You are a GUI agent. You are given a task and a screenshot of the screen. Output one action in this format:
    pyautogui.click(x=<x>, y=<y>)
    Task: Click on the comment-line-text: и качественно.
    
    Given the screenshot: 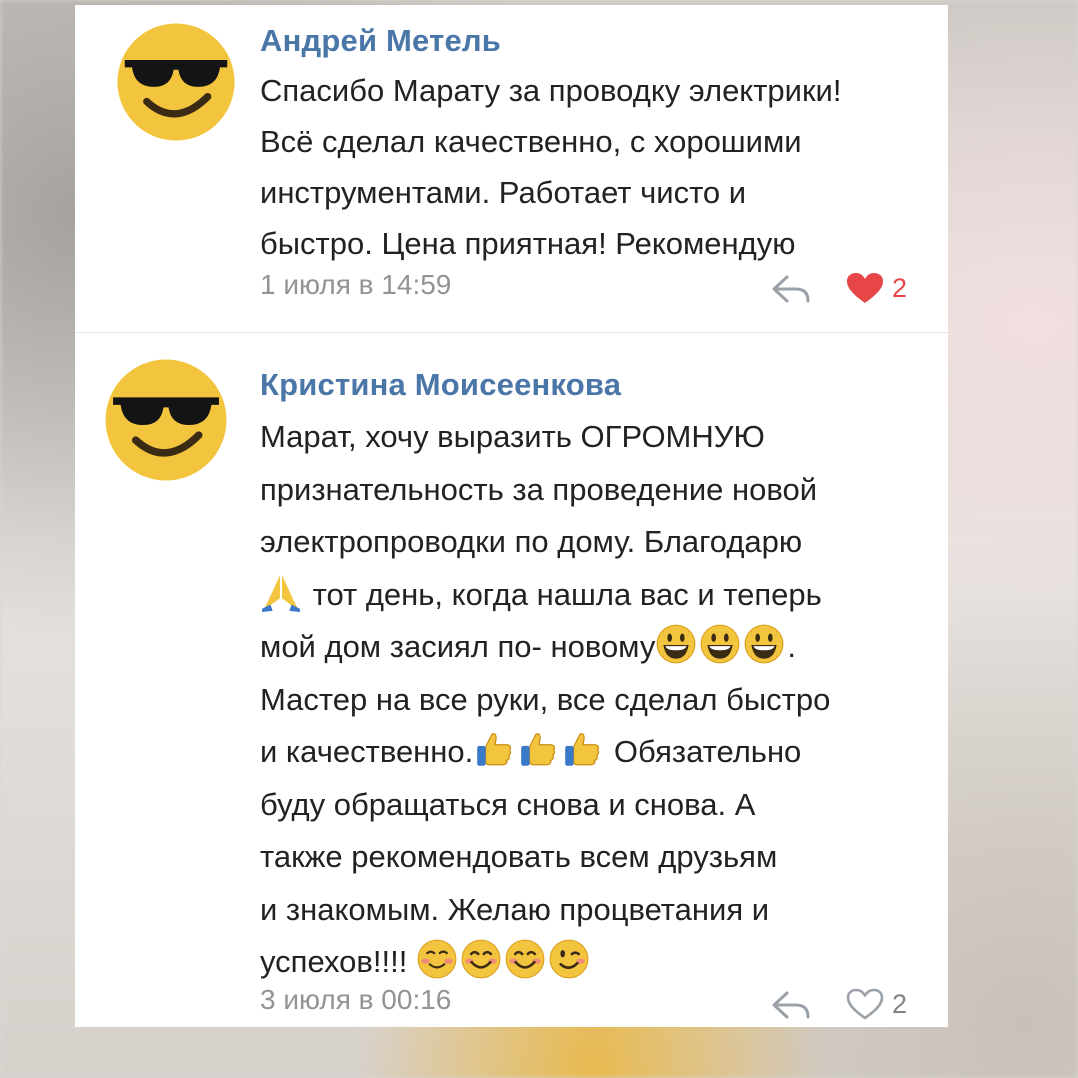 What is the action you would take?
    pyautogui.click(x=367, y=751)
    